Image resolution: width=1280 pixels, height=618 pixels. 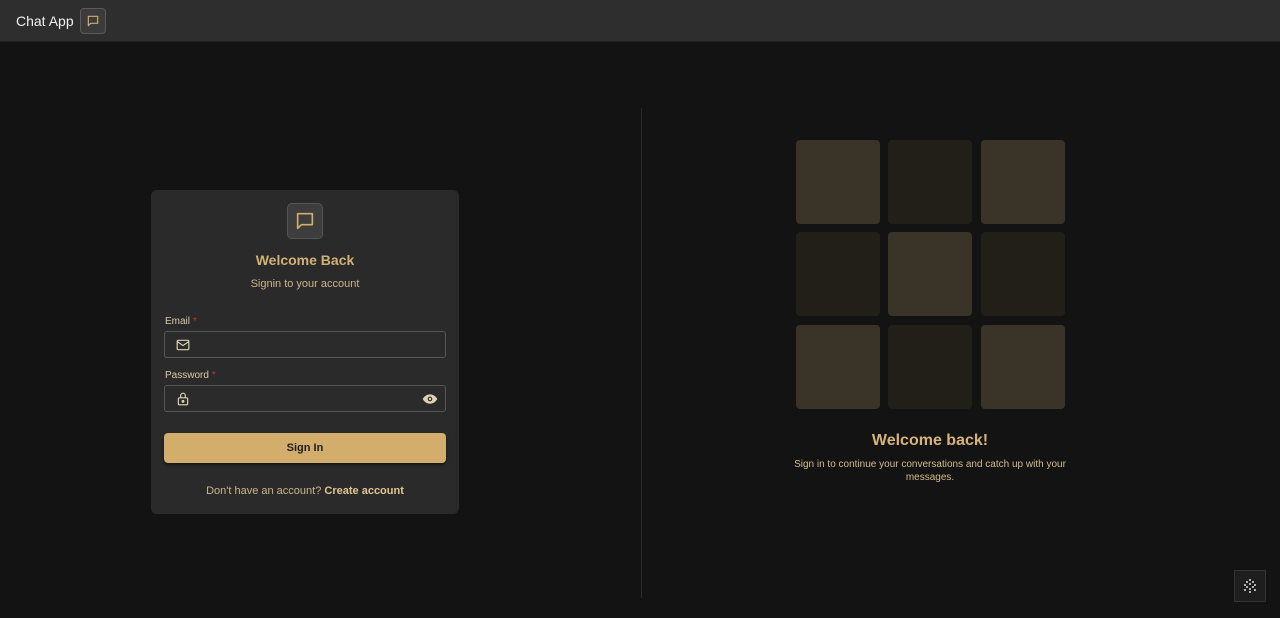 What do you see at coordinates (640, 21) in the screenshot?
I see `top-bar: Chat App` at bounding box center [640, 21].